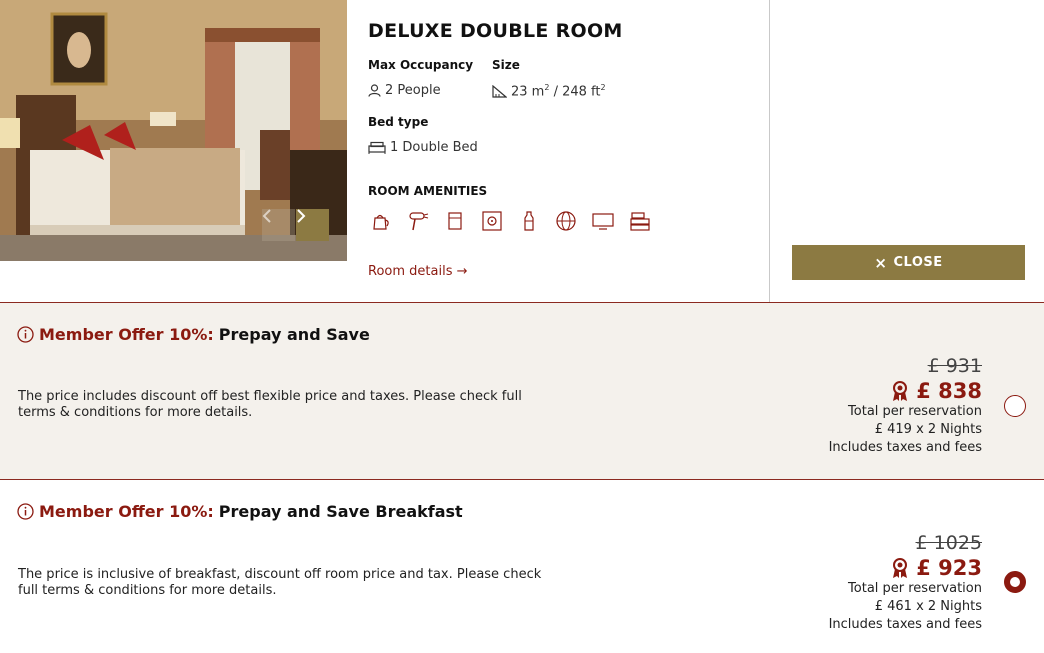 The image size is (1044, 653). What do you see at coordinates (301, 216) in the screenshot?
I see `chevron-right-icon` at bounding box center [301, 216].